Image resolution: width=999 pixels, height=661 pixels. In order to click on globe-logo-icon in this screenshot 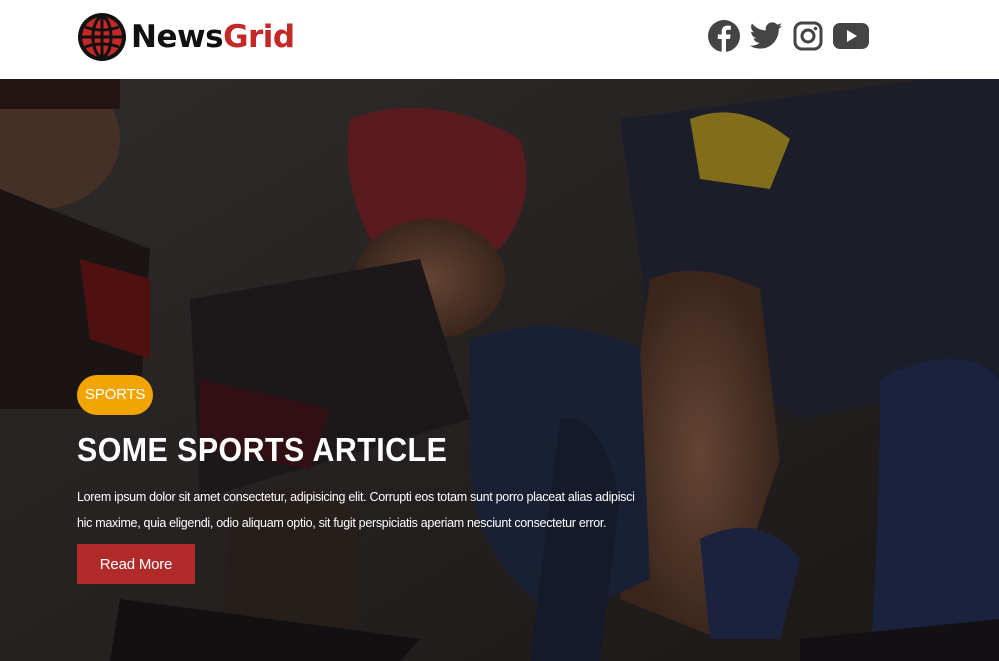, I will do `click(102, 37)`.